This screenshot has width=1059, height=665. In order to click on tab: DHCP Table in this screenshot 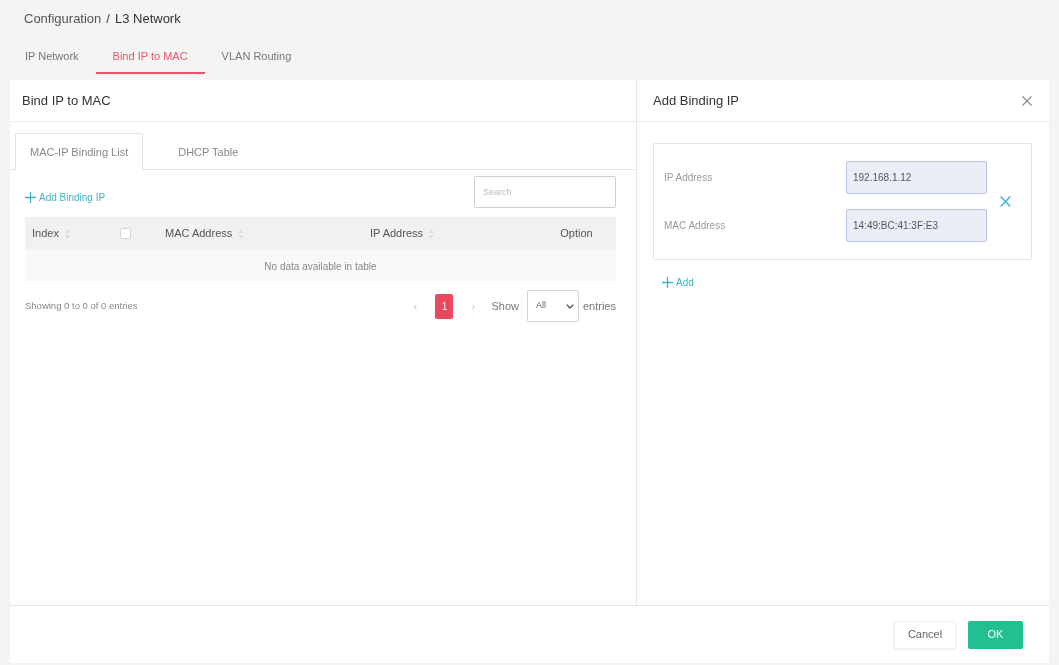, I will do `click(208, 152)`.